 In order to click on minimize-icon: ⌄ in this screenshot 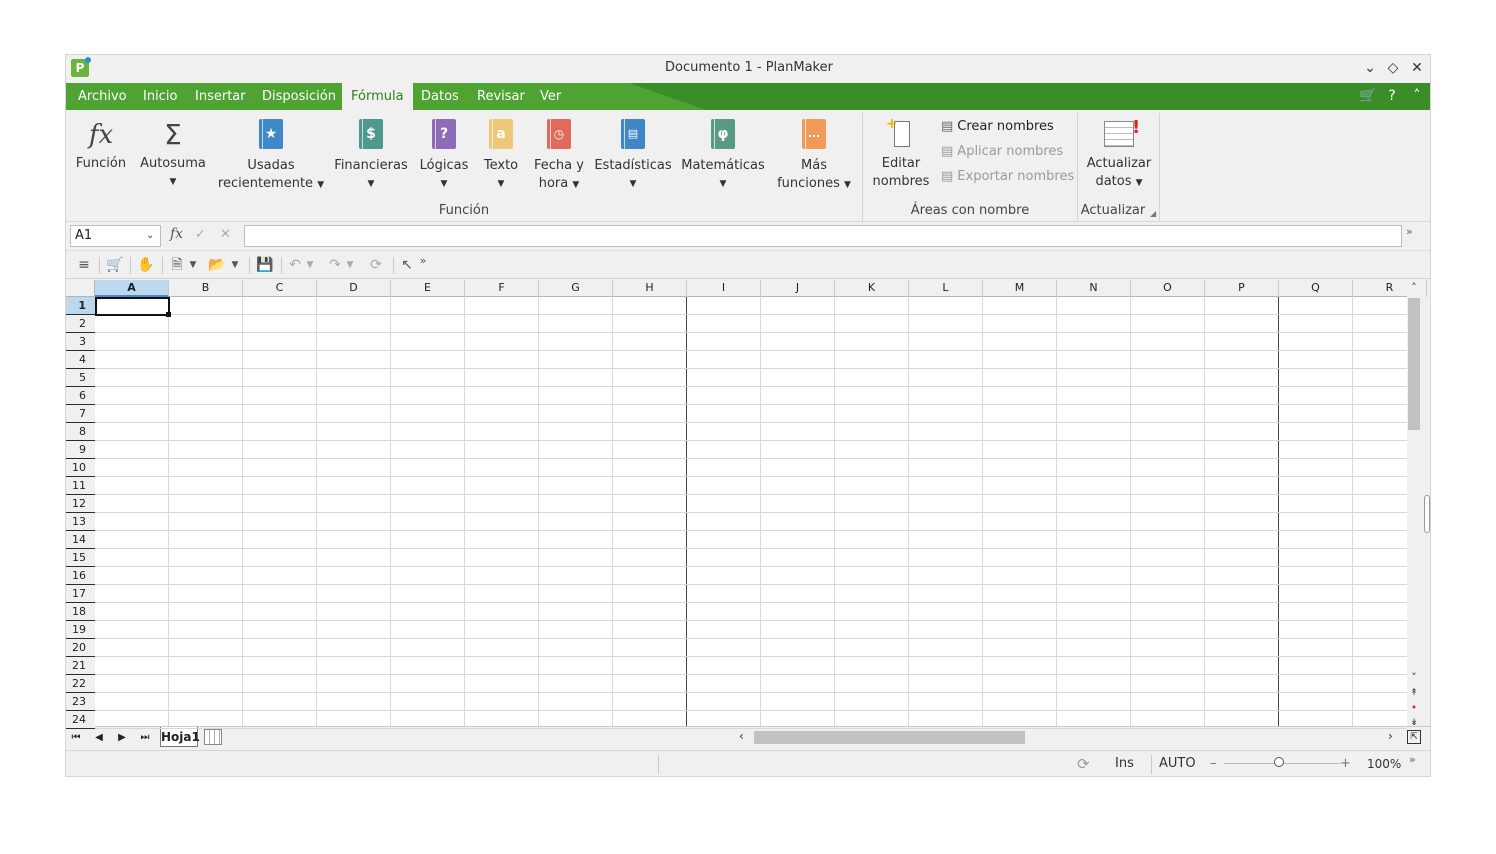, I will do `click(1370, 68)`.